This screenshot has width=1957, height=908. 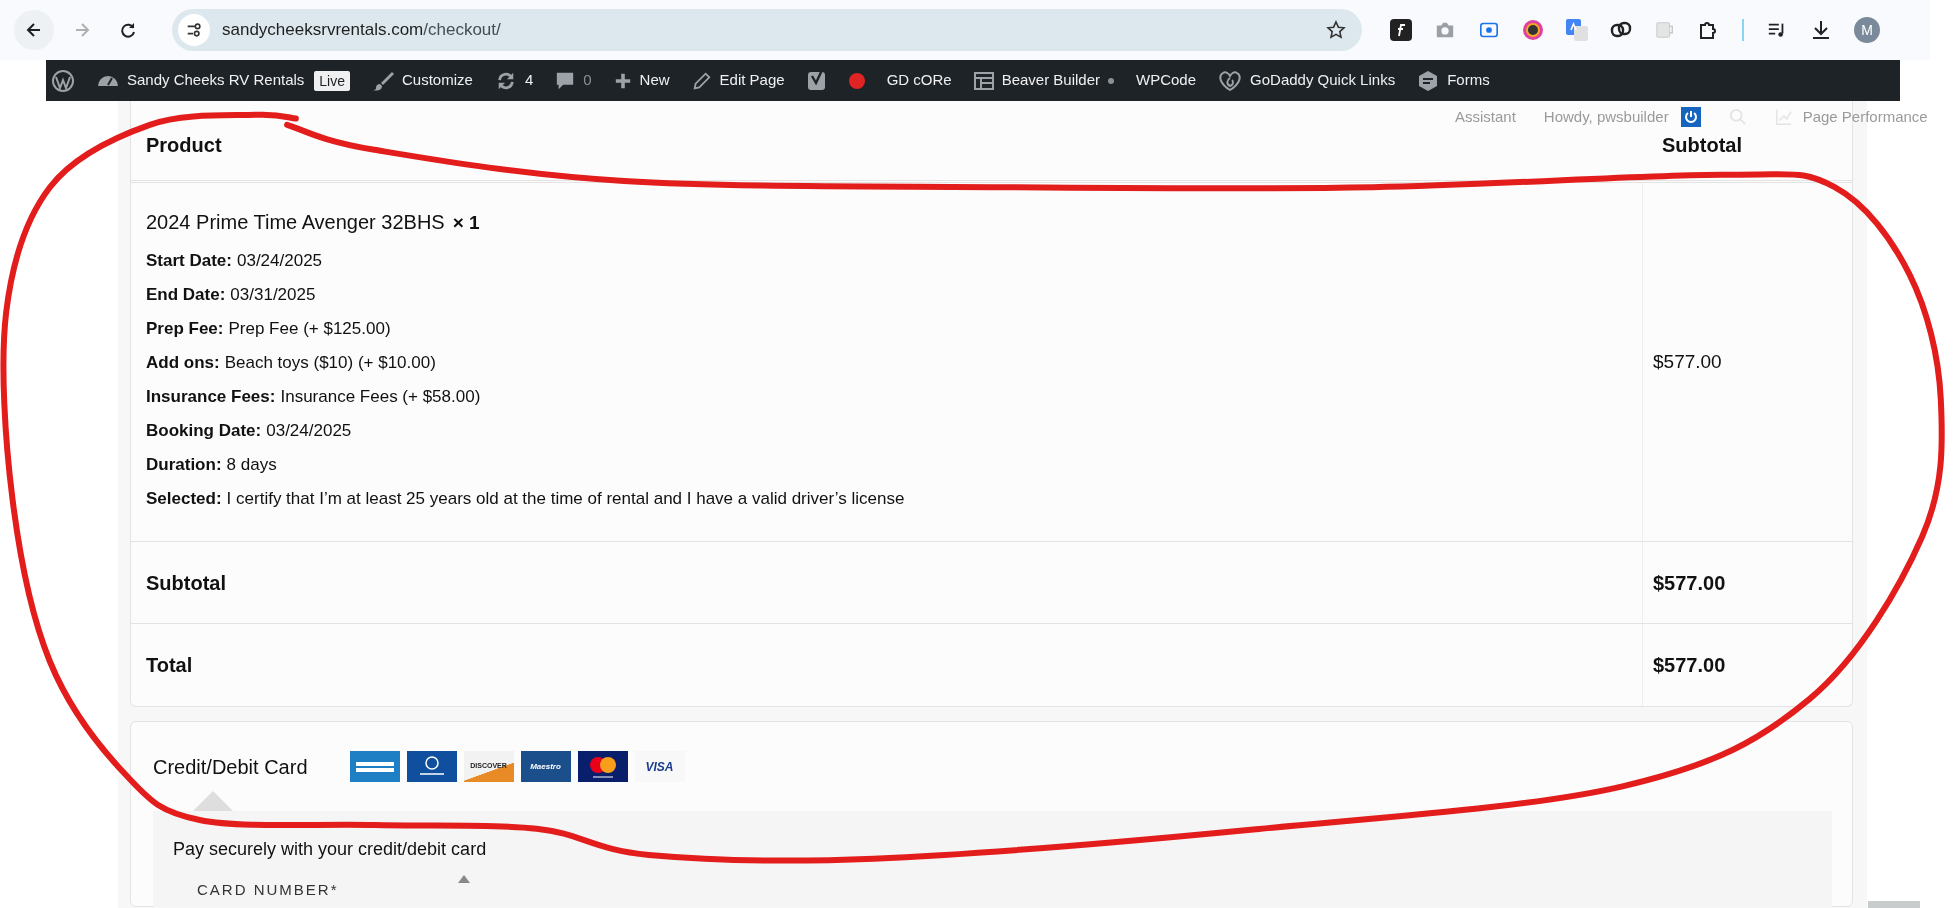 What do you see at coordinates (565, 80) in the screenshot?
I see `comment-icon` at bounding box center [565, 80].